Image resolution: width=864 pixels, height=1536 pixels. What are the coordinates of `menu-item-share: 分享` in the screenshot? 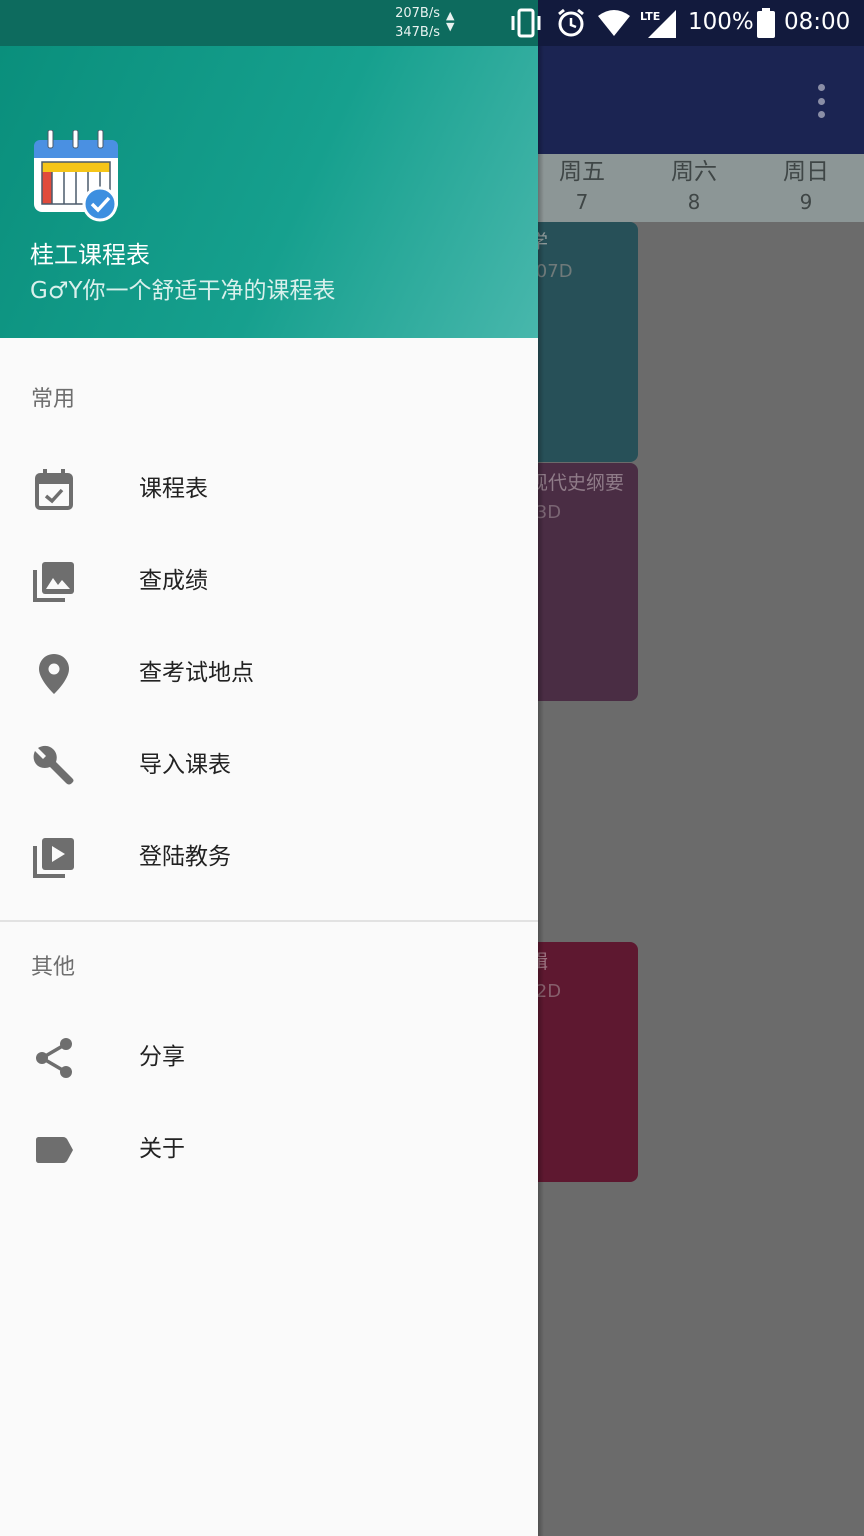 It's located at (269, 1058).